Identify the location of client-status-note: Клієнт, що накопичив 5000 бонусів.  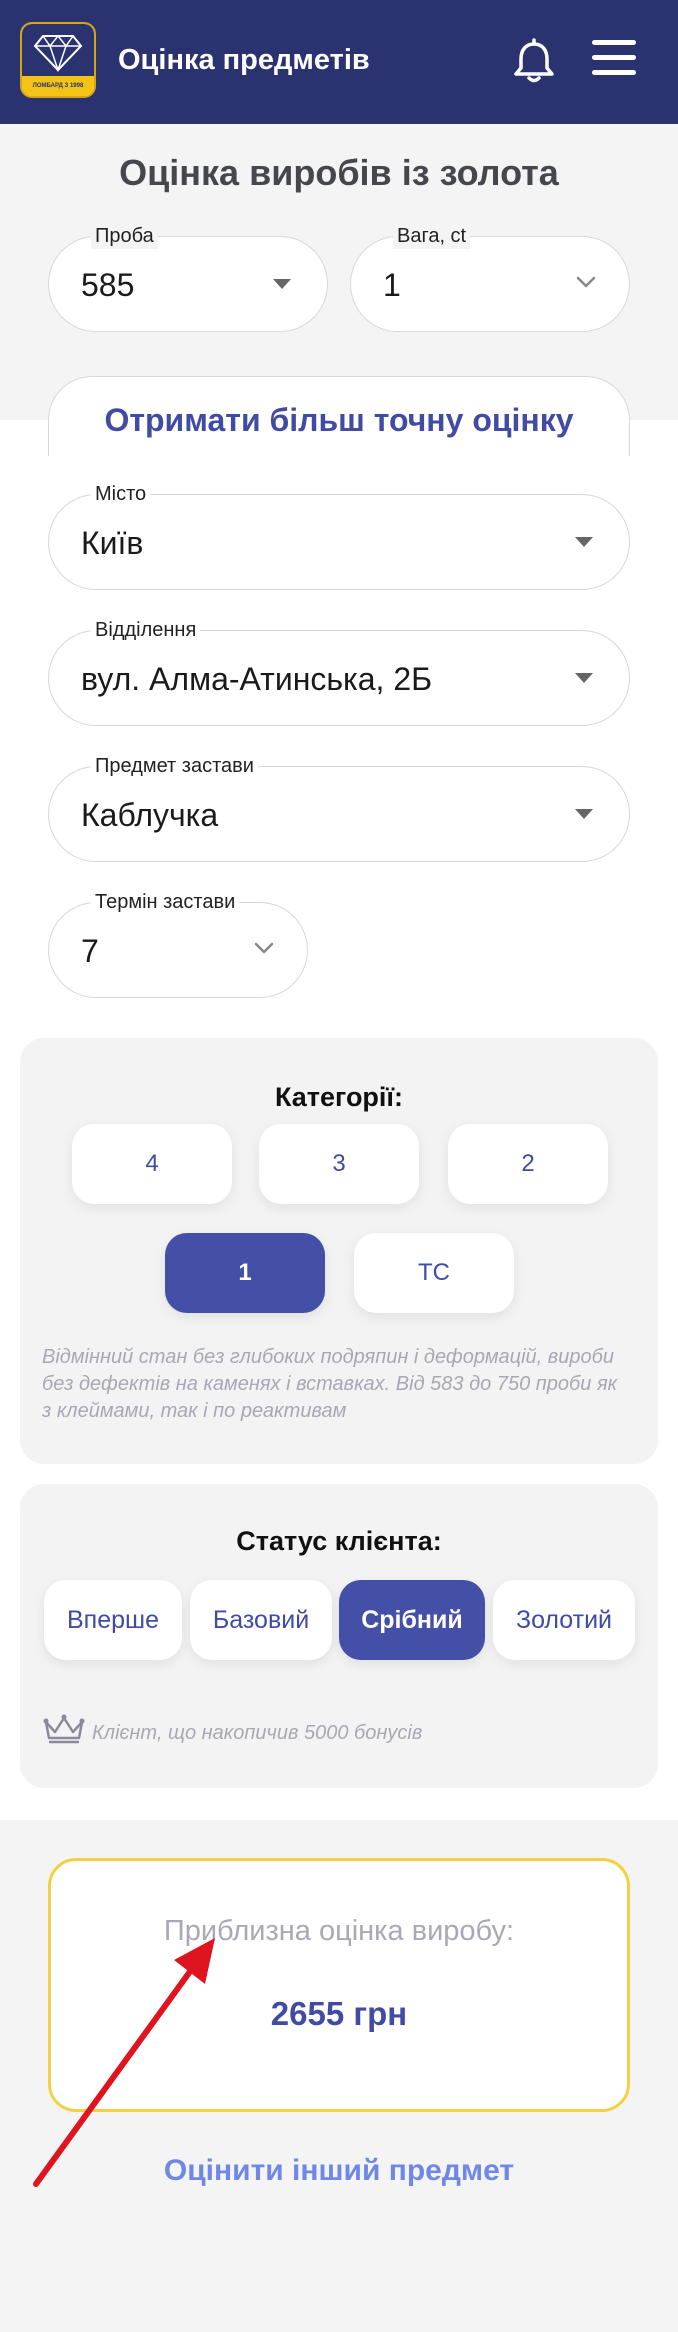
(257, 1733).